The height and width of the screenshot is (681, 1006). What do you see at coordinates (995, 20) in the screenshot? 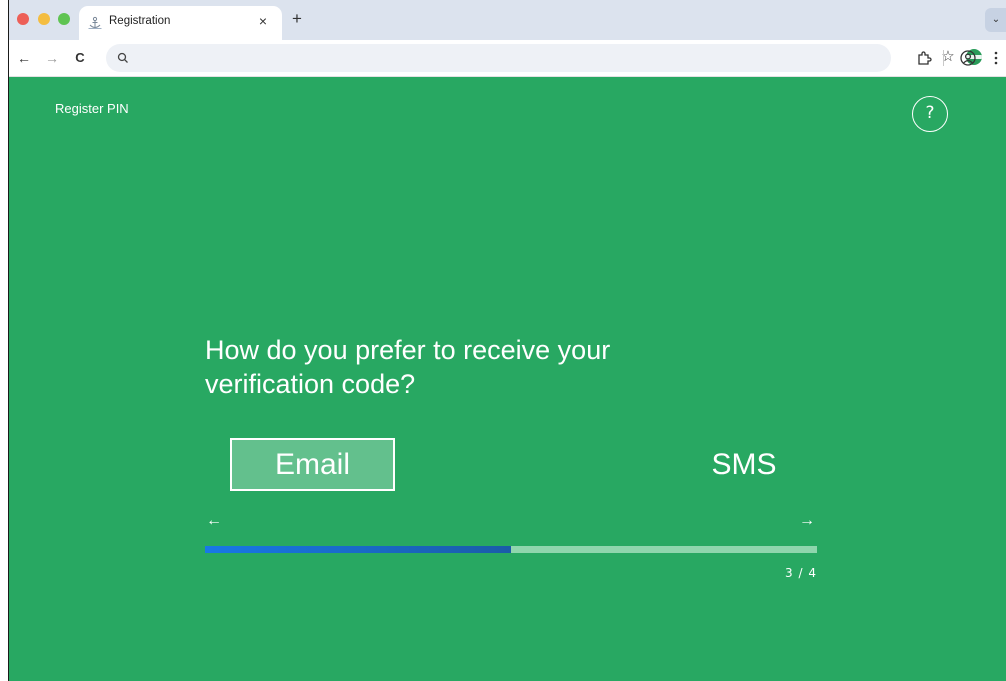
I see `tab-search-button: ⌄` at bounding box center [995, 20].